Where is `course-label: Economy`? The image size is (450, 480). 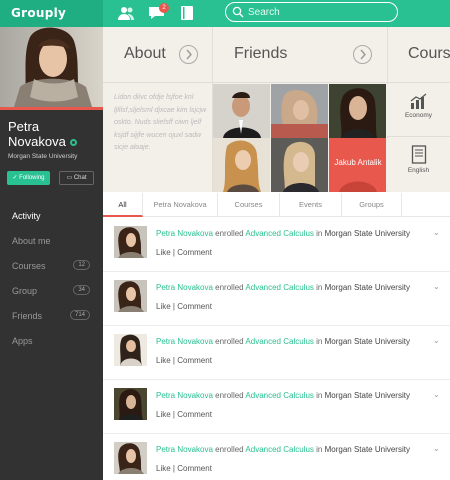
course-label: Economy is located at coordinates (418, 115).